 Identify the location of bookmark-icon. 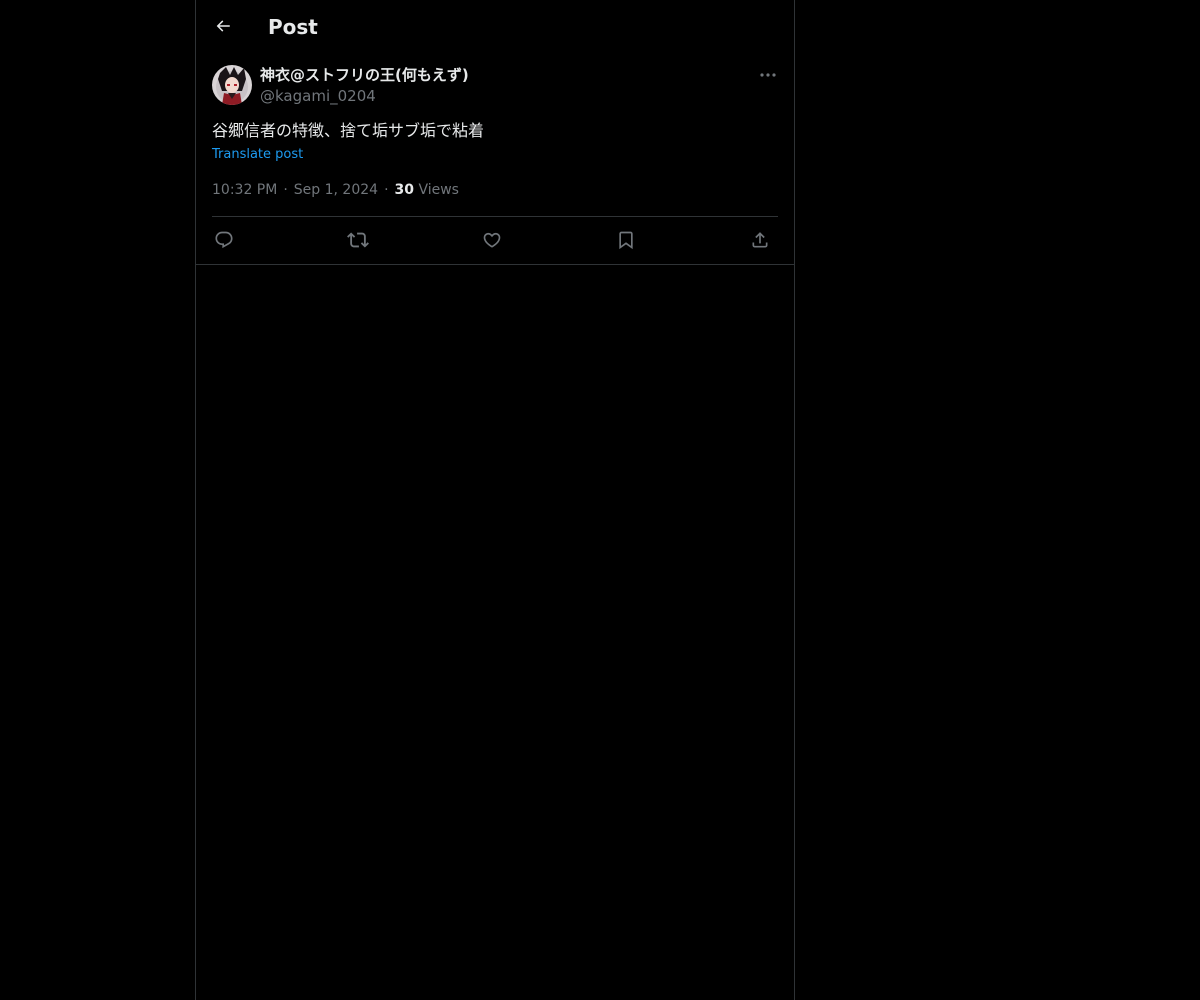
(626, 240).